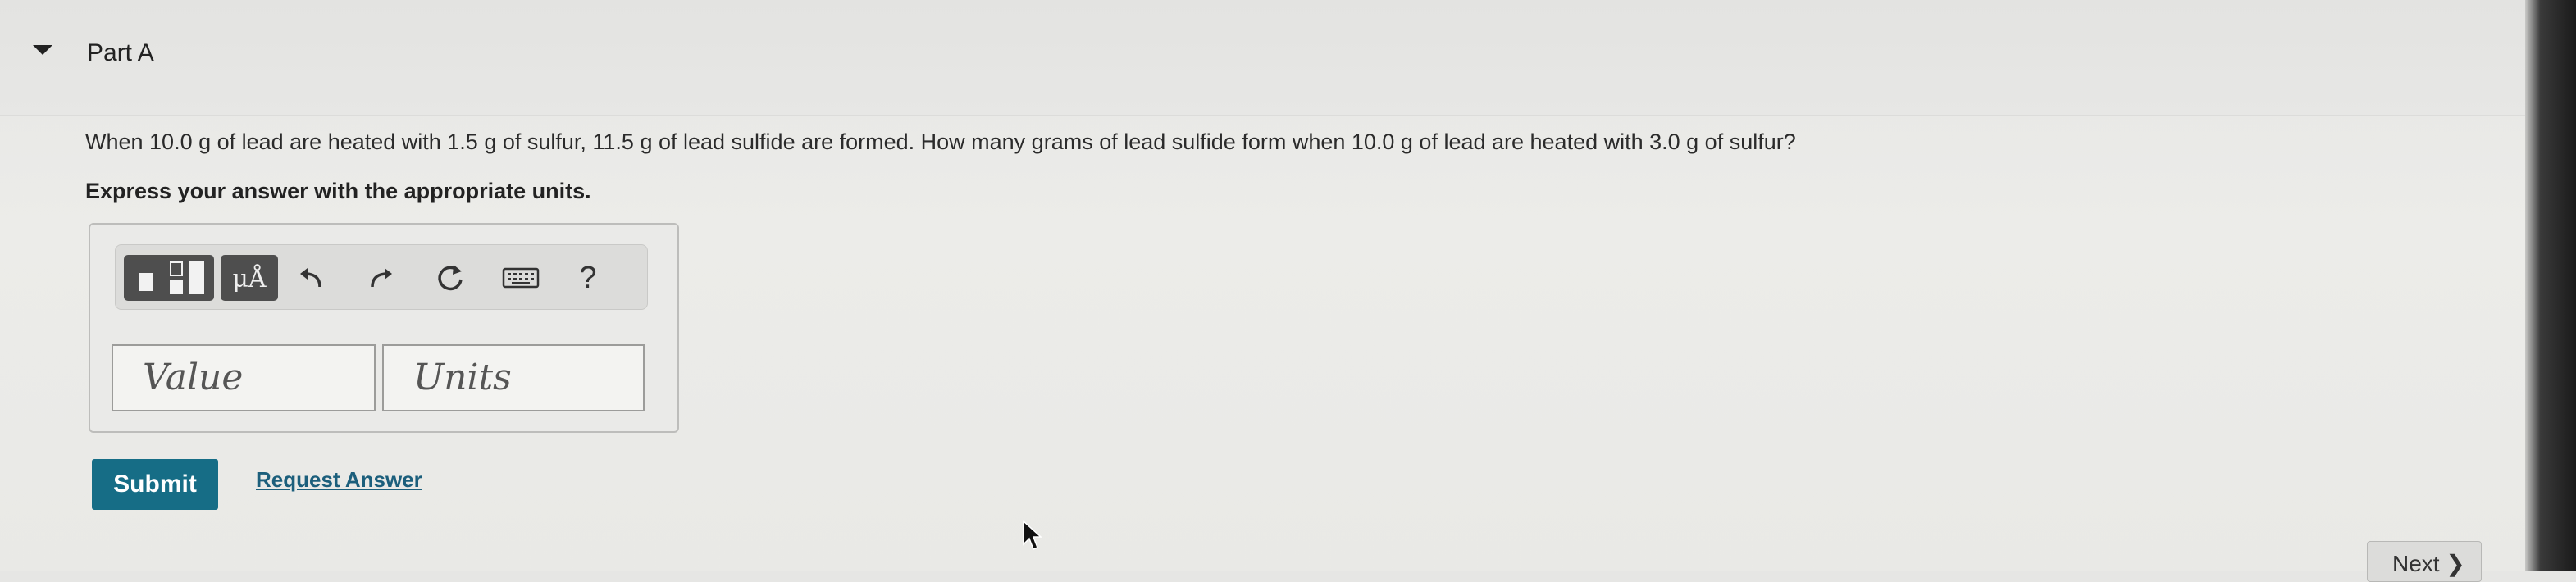 This screenshot has width=2576, height=582. Describe the element at coordinates (169, 278) in the screenshot. I see `templates-button` at that location.